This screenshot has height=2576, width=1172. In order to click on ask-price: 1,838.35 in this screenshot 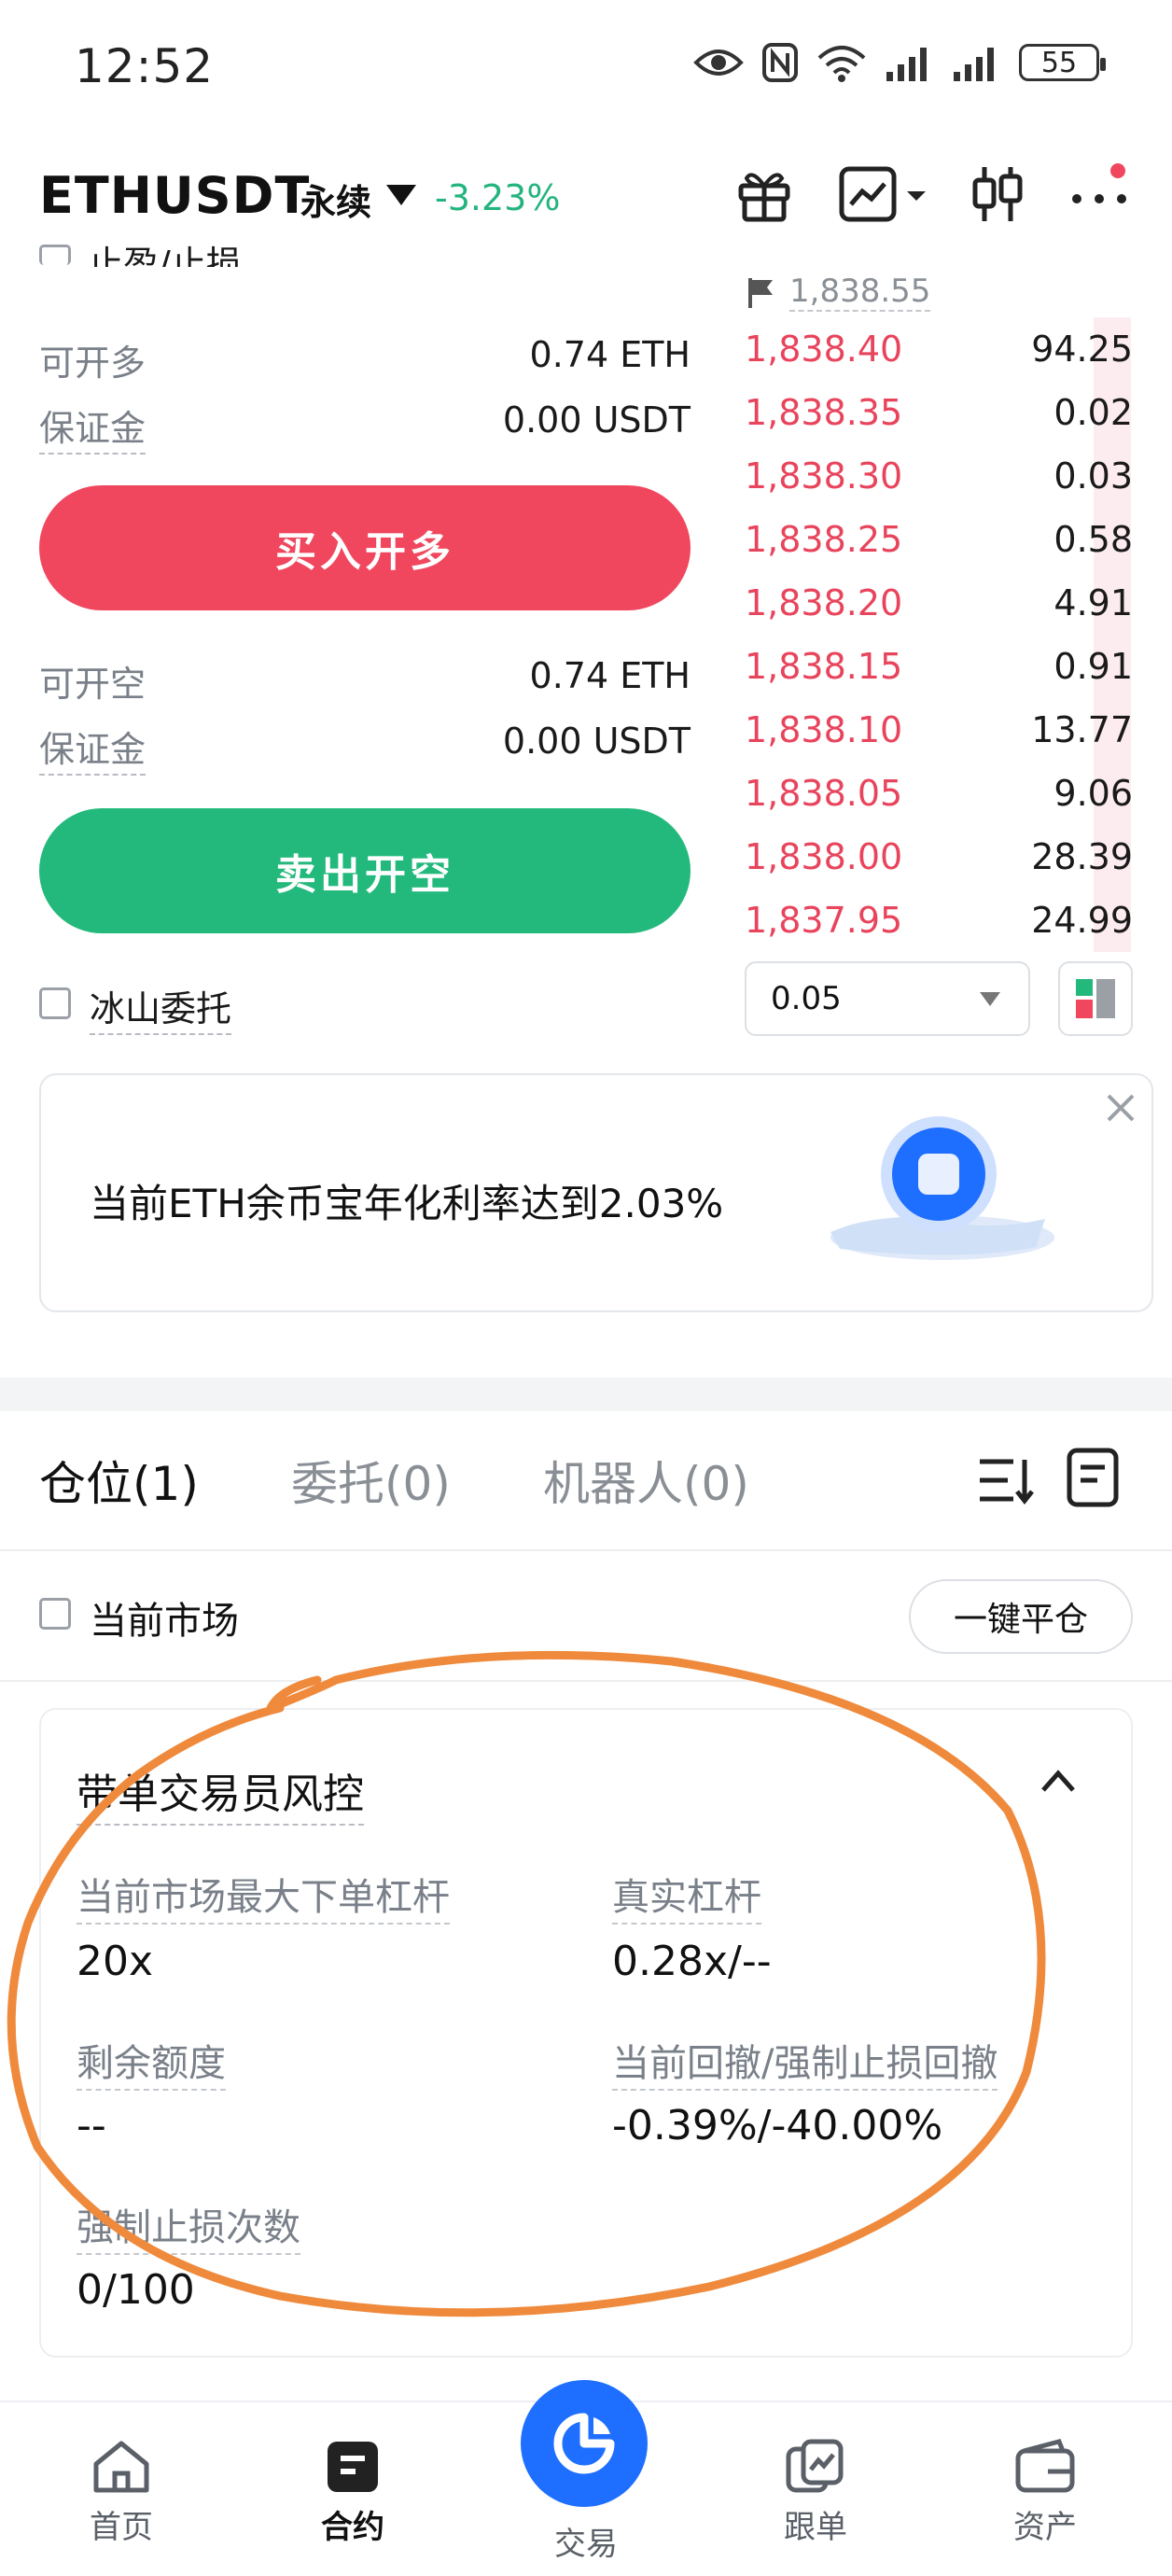, I will do `click(824, 412)`.